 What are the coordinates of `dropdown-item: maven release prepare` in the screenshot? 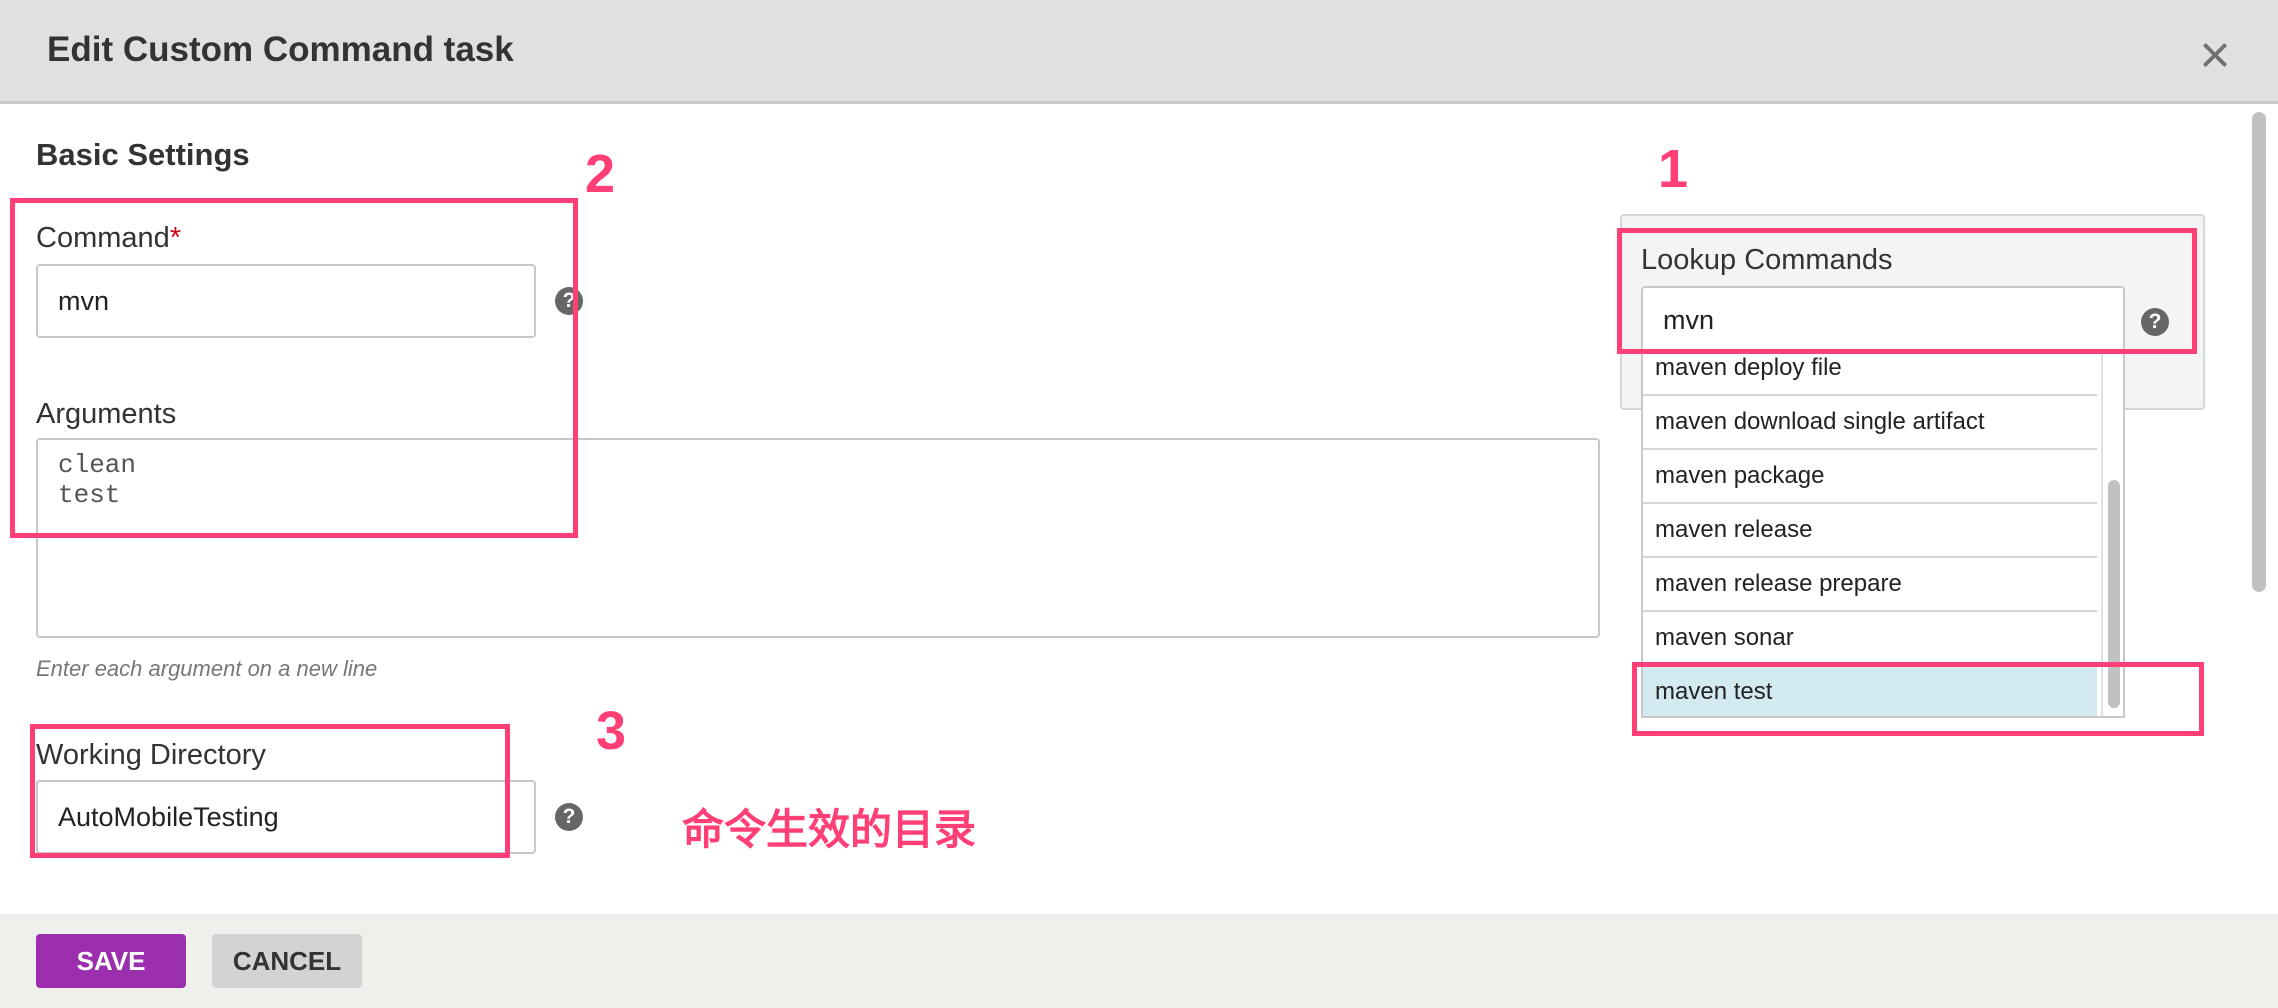 It's located at (1870, 585).